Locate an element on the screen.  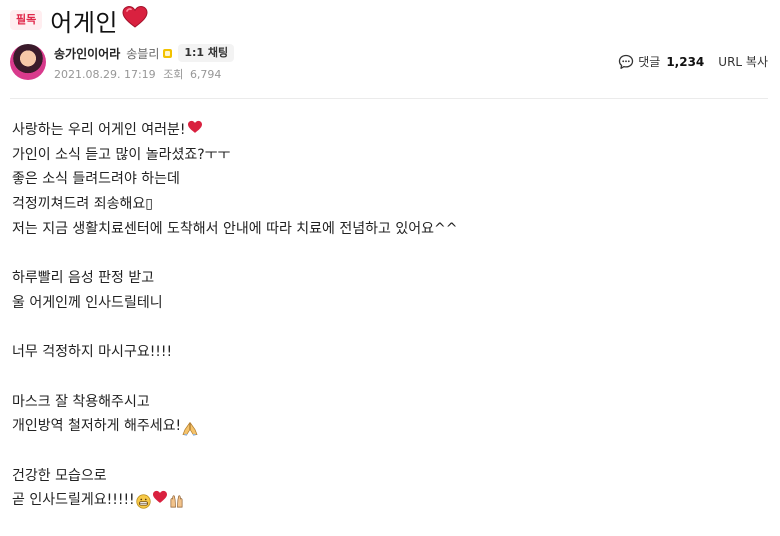
body-text: 건강한 모습으로 is located at coordinates (59, 475).